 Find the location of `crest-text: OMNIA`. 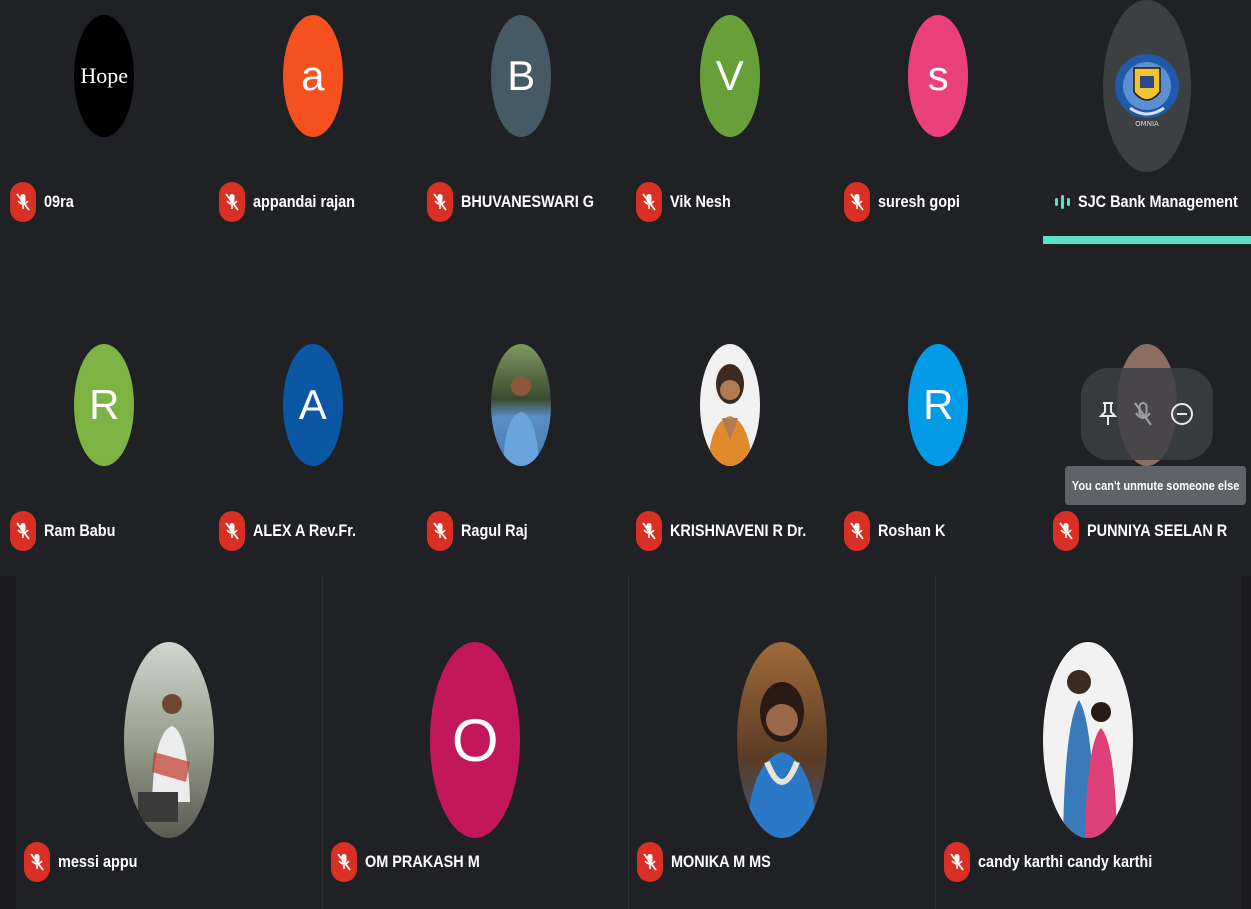

crest-text: OMNIA is located at coordinates (1147, 124).